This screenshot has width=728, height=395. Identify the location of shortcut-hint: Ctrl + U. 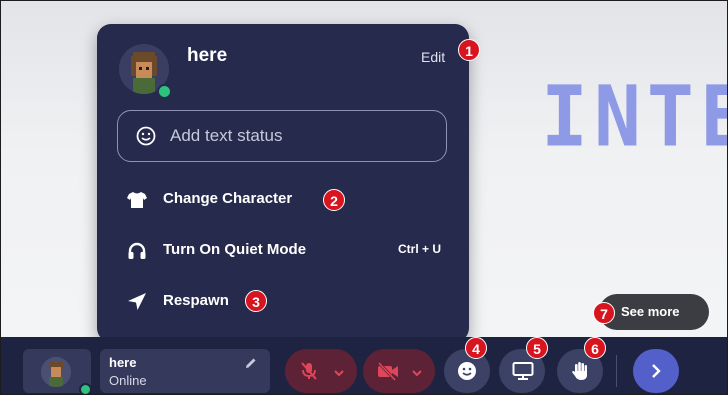
(419, 249).